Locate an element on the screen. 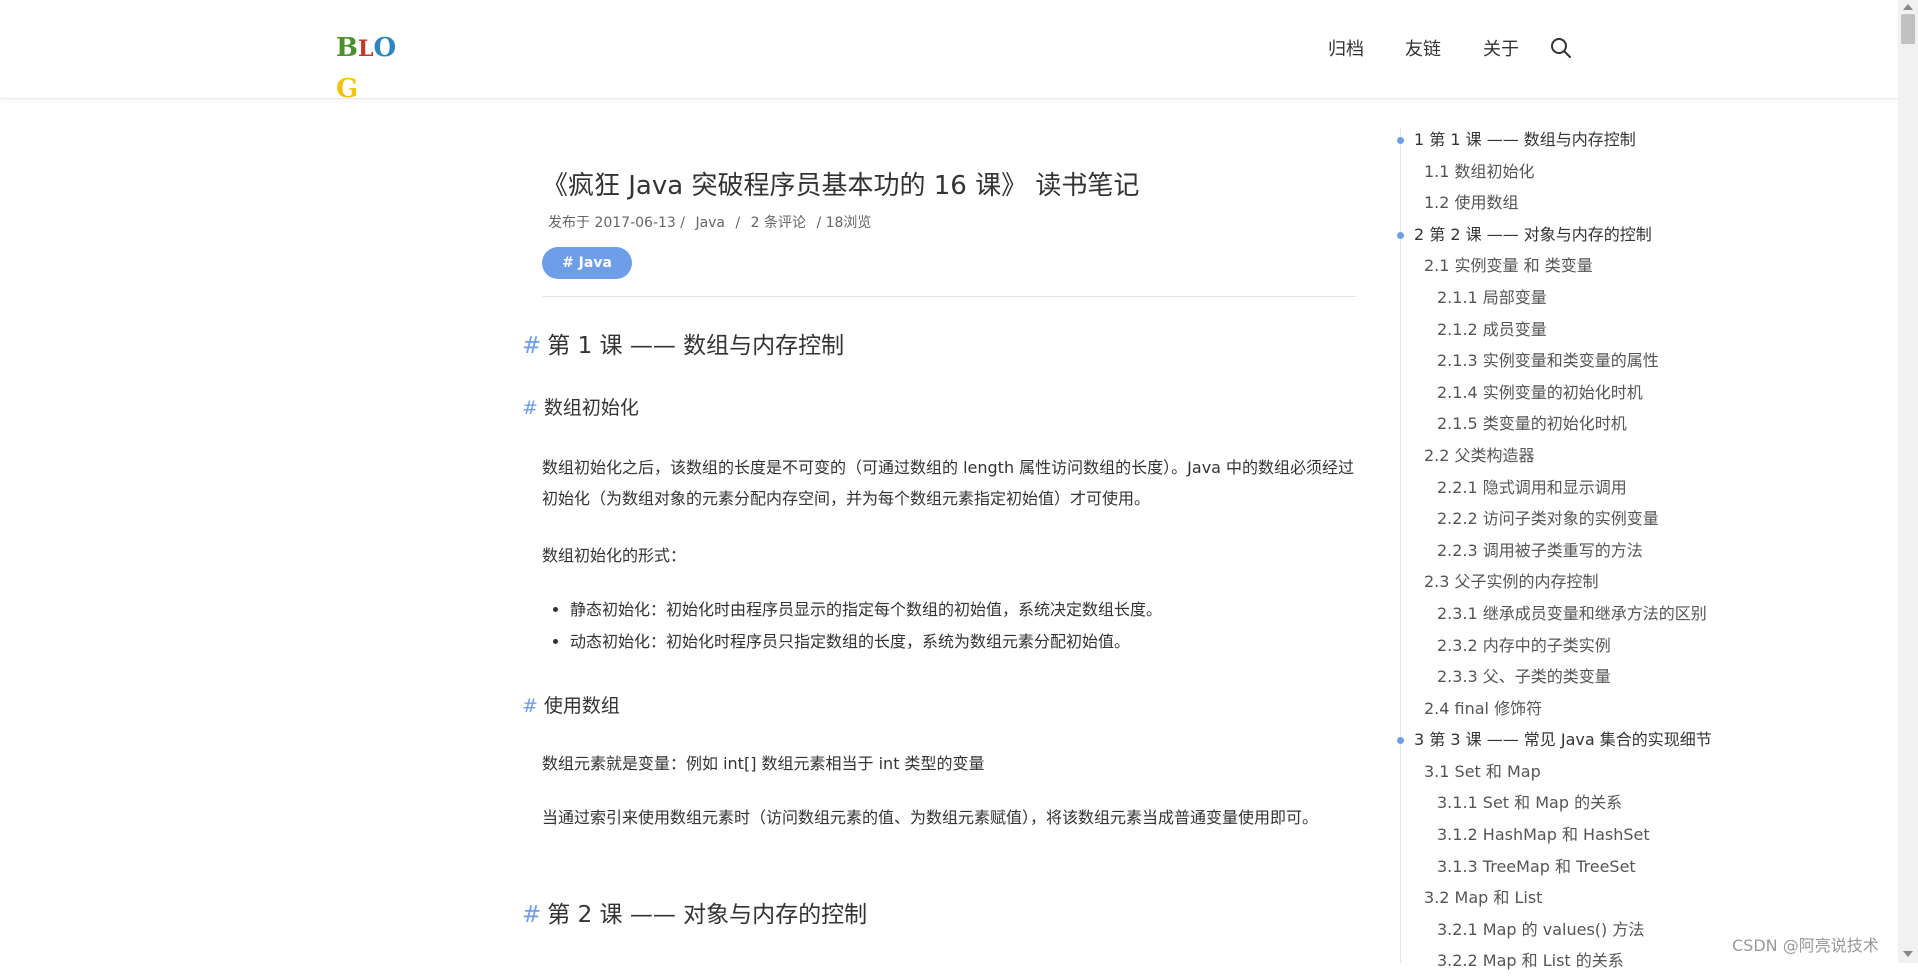 This screenshot has height=977, width=1918. toc-item: 2.1.4 实例变量的初始化时机 is located at coordinates (1626, 393).